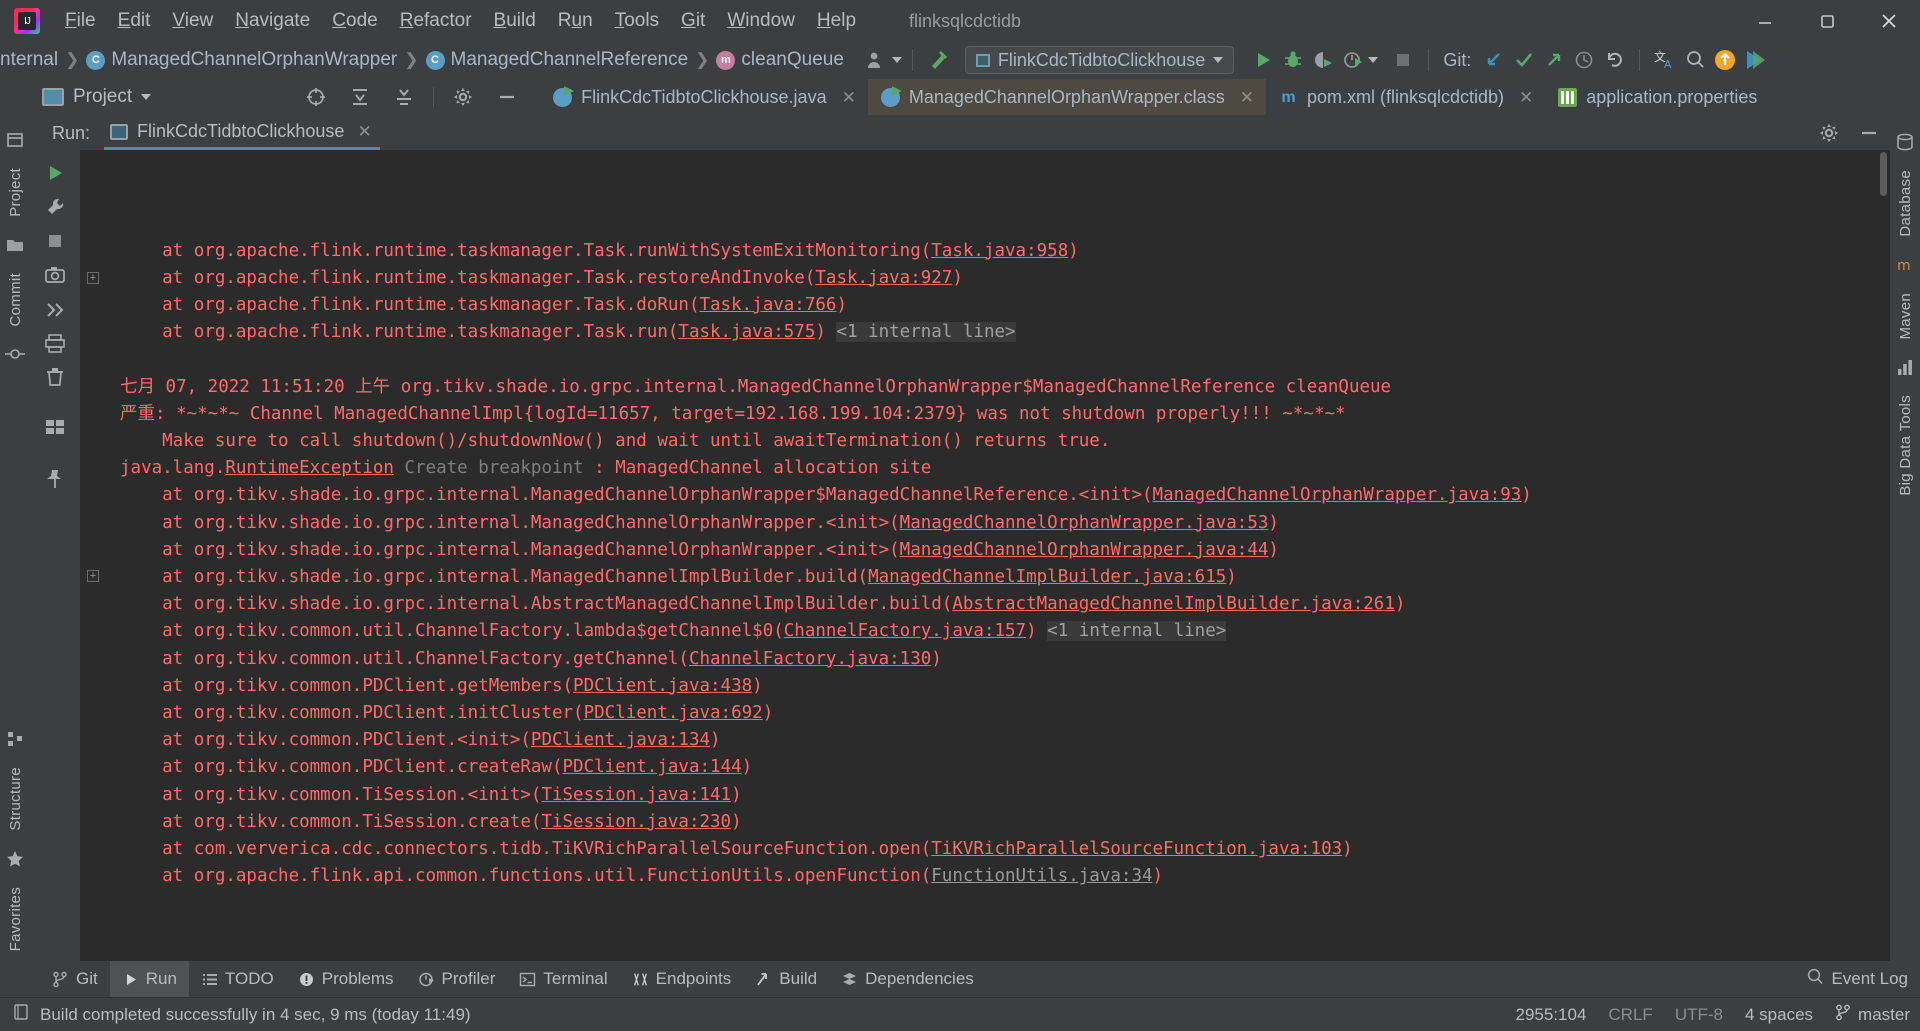 This screenshot has width=1920, height=1031. Describe the element at coordinates (55, 309) in the screenshot. I see `thread-dump-icon` at that location.